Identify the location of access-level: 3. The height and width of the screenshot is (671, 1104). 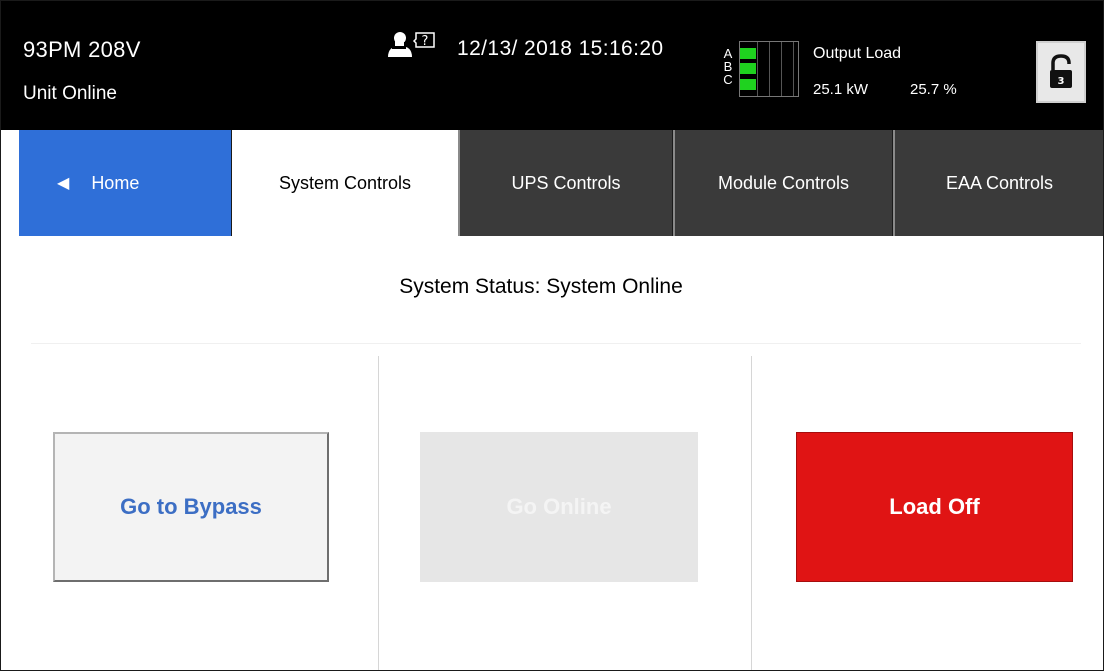
(1061, 81).